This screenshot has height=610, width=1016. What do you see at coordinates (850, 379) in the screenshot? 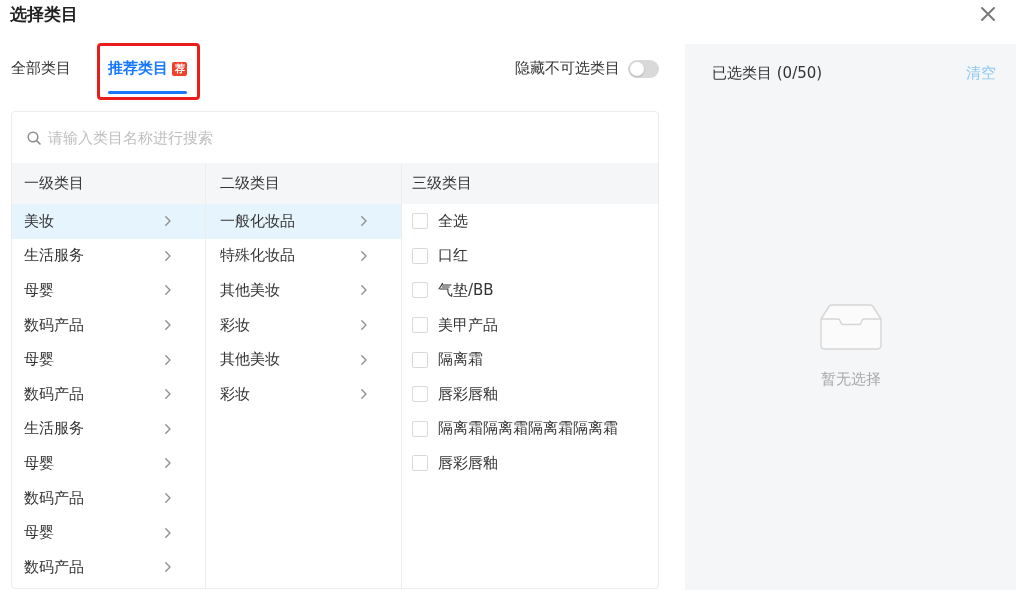
I see `empty-text: 暂无选择` at bounding box center [850, 379].